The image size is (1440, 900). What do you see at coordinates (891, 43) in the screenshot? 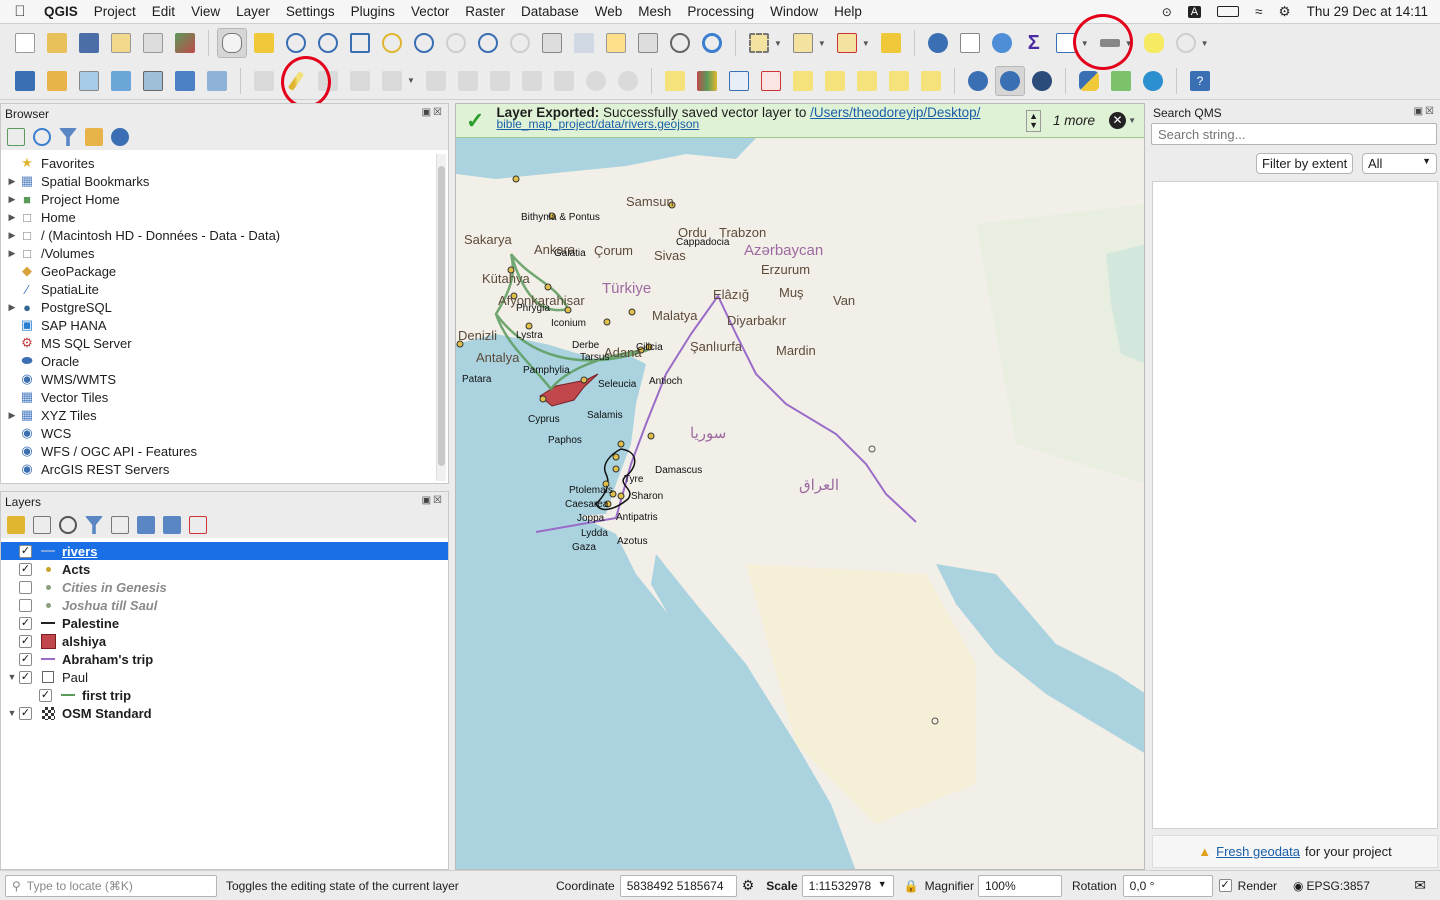
I see `select-by-location-icon` at bounding box center [891, 43].